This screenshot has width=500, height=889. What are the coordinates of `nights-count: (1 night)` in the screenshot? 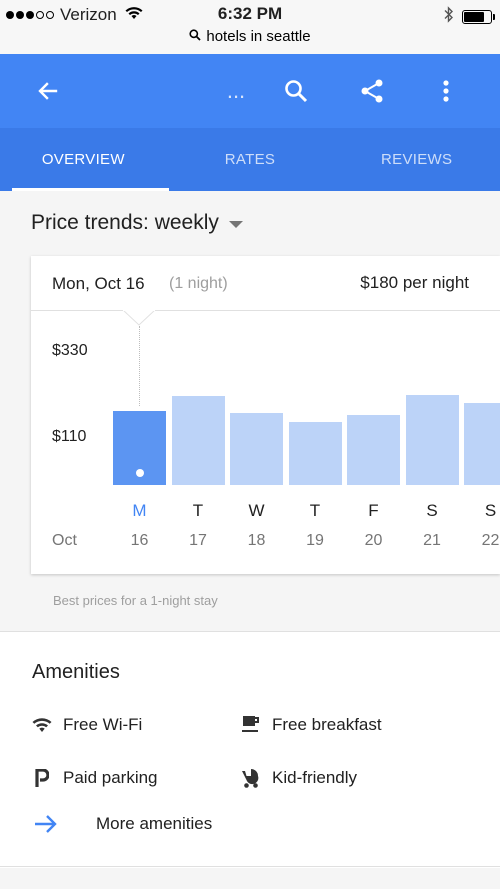 It's located at (198, 283).